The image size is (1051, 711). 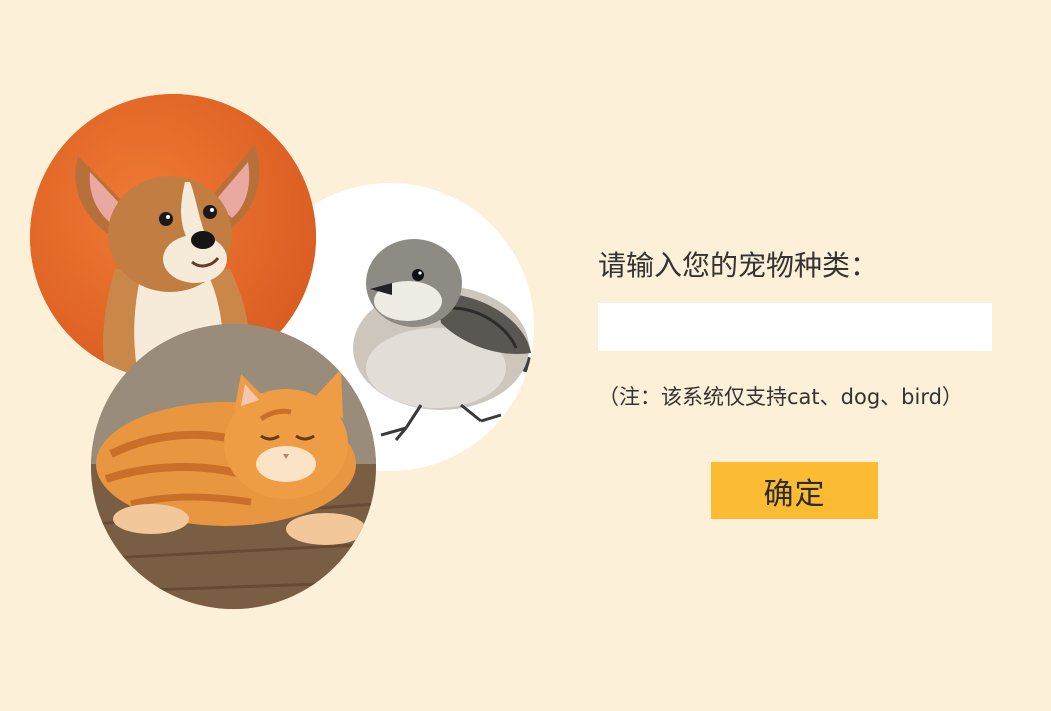 I want to click on cat-photo, so click(x=233, y=466).